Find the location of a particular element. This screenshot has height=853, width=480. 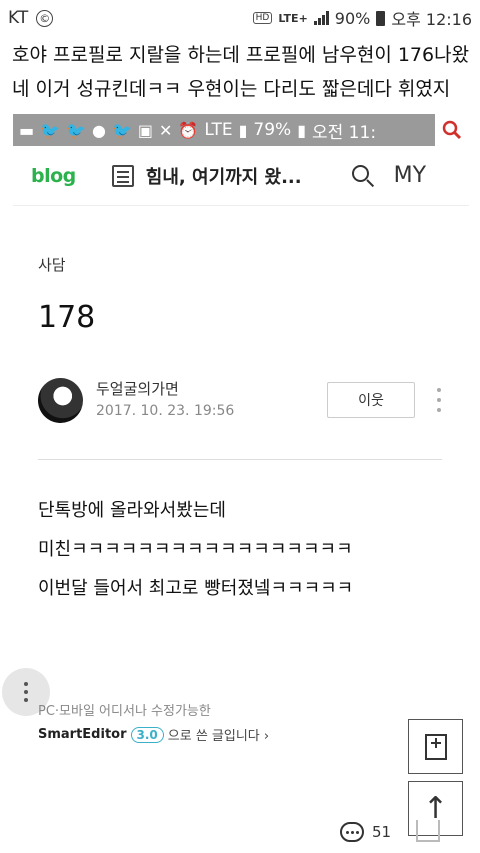

post-body-line: 미친ㅋㅋㅋㅋㅋㅋㅋㅋㅋㅋㅋㅋㅋㅋㅋㅋㅋ is located at coordinates (195, 549).